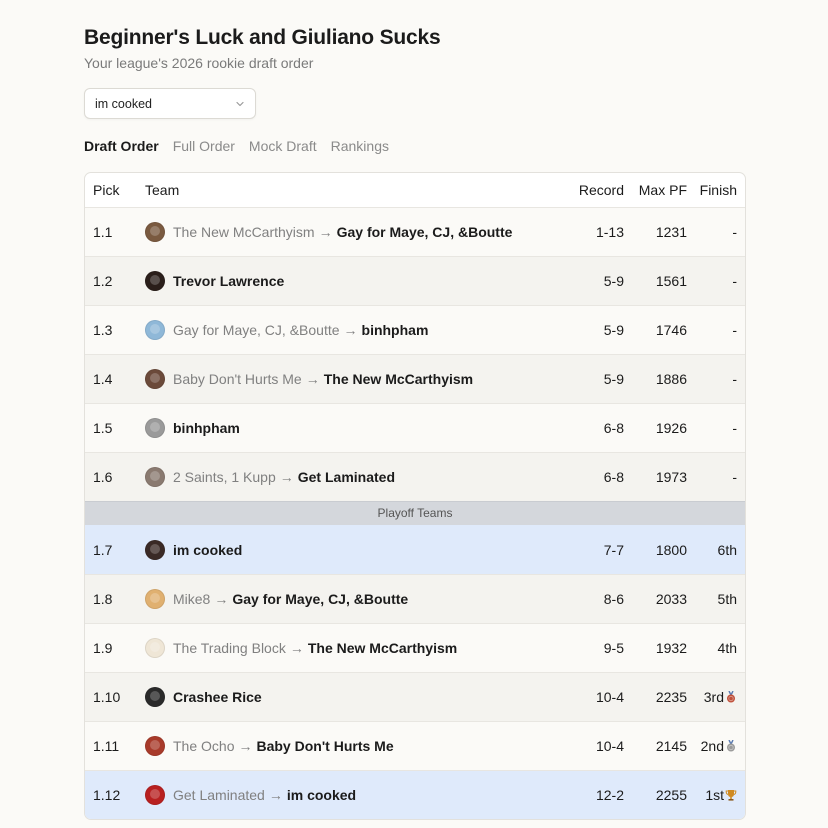  What do you see at coordinates (671, 232) in the screenshot?
I see `maxpf-value: 1231` at bounding box center [671, 232].